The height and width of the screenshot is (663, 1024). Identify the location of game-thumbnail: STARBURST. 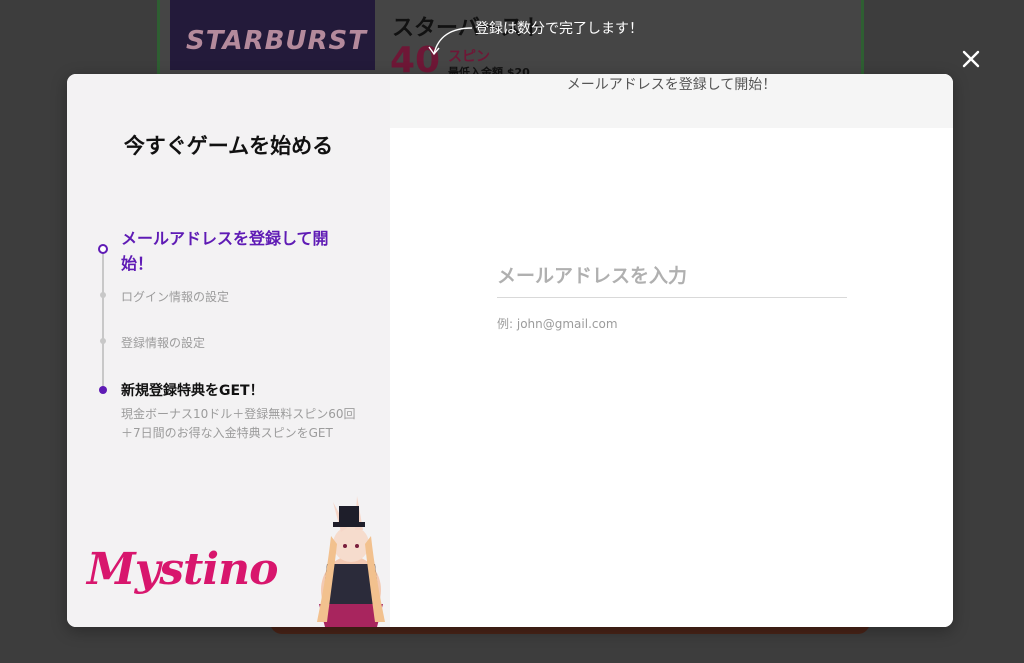
(272, 35).